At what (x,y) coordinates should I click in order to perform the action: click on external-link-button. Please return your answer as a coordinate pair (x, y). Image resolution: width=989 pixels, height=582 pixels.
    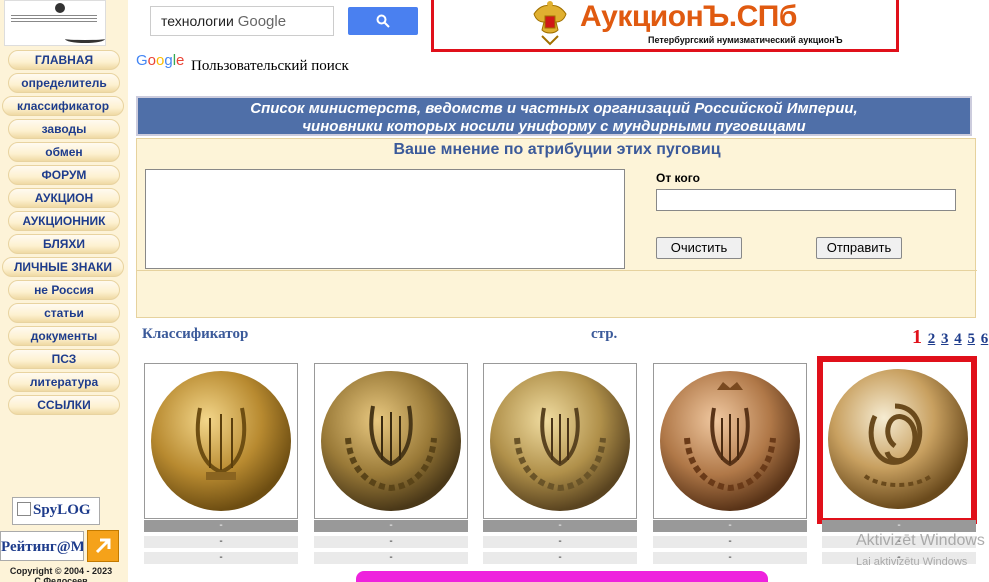
    Looking at the image, I should click on (103, 546).